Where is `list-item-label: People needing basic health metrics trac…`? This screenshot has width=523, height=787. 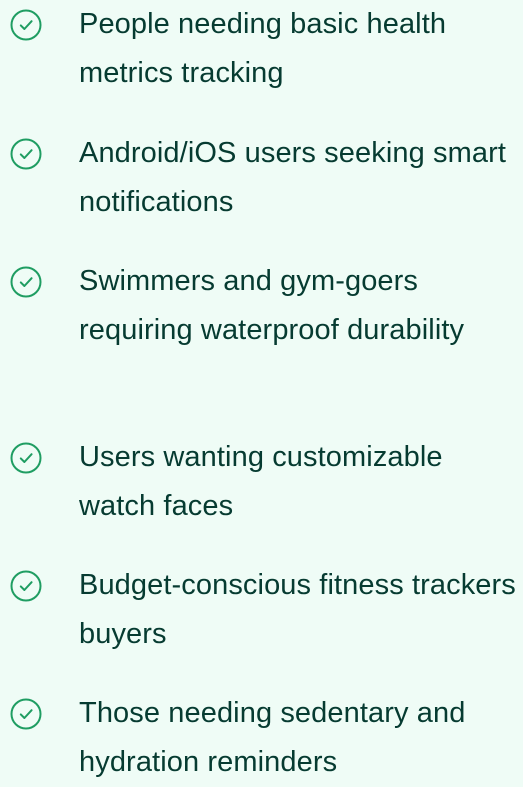 list-item-label: People needing basic health metrics trac… is located at coordinates (263, 48).